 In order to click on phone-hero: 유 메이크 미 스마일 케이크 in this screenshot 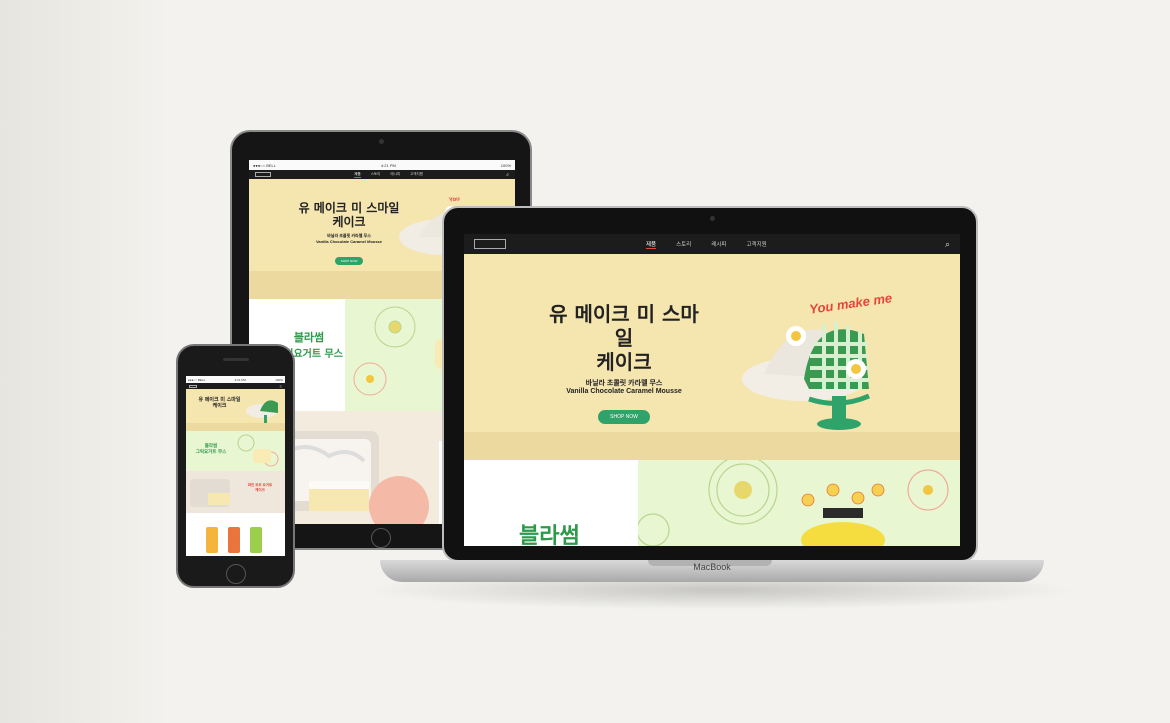, I will do `click(235, 410)`.